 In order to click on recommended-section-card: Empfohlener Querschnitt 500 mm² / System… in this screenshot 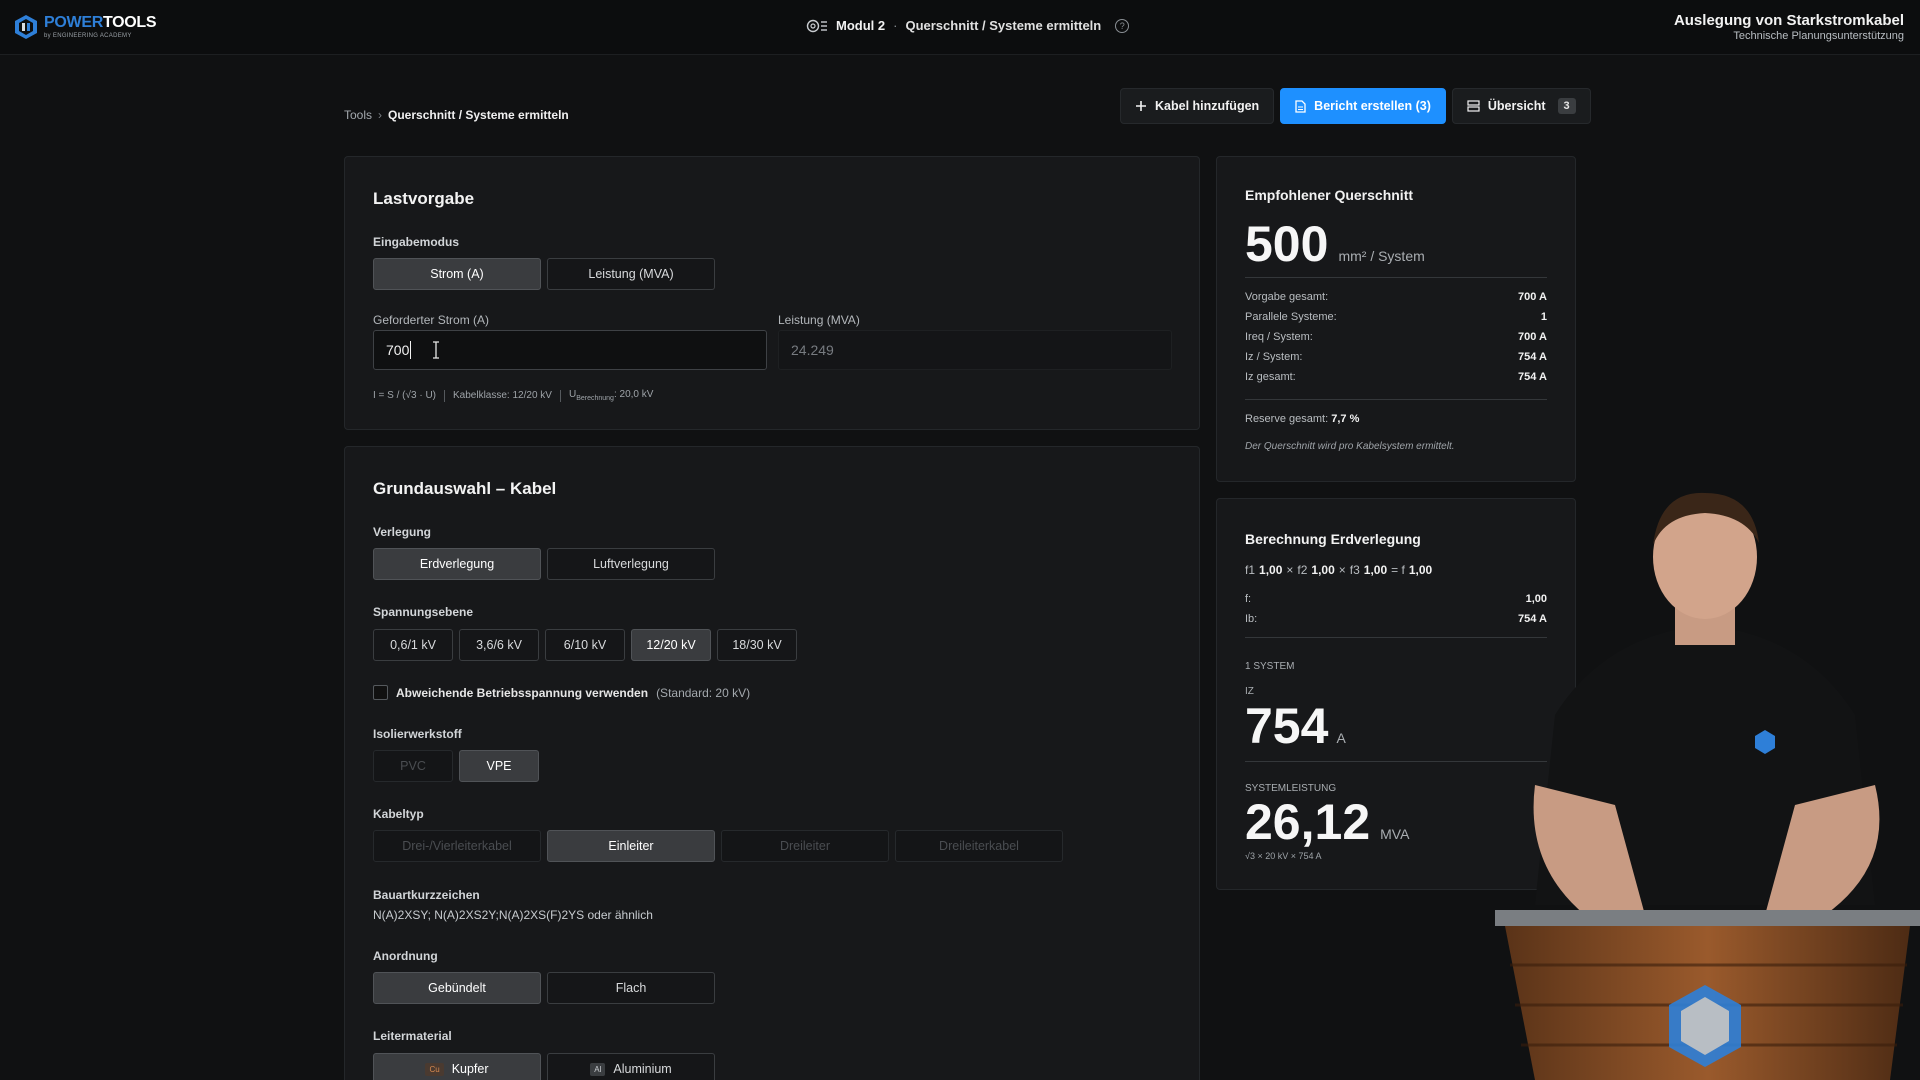, I will do `click(1396, 319)`.